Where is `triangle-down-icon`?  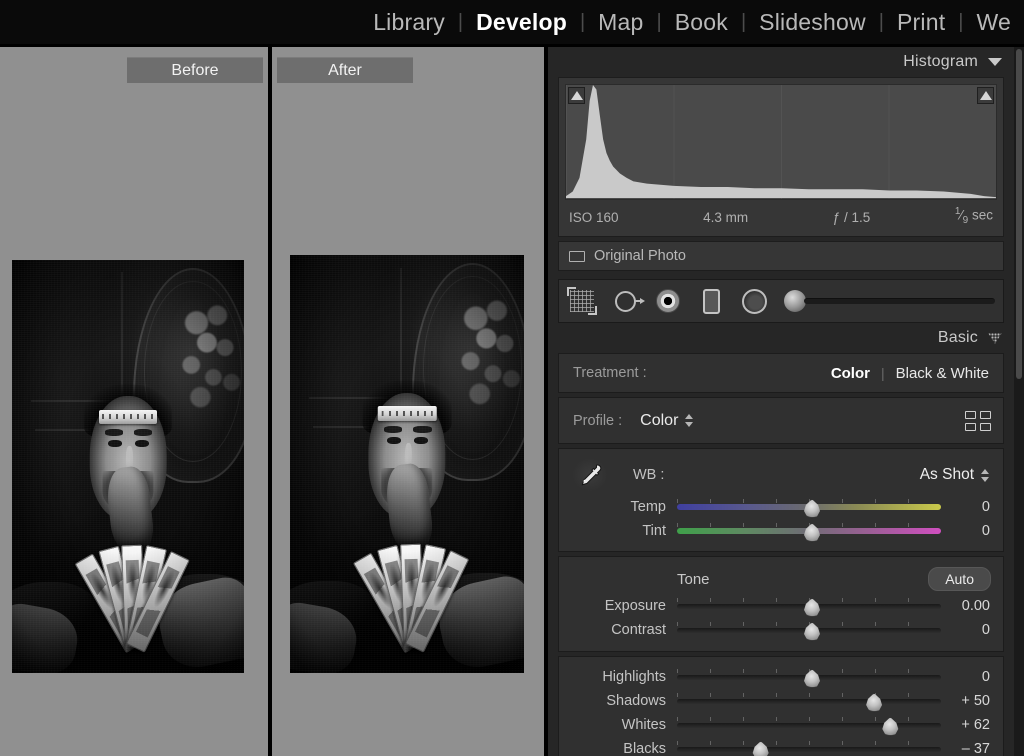 triangle-down-icon is located at coordinates (995, 62).